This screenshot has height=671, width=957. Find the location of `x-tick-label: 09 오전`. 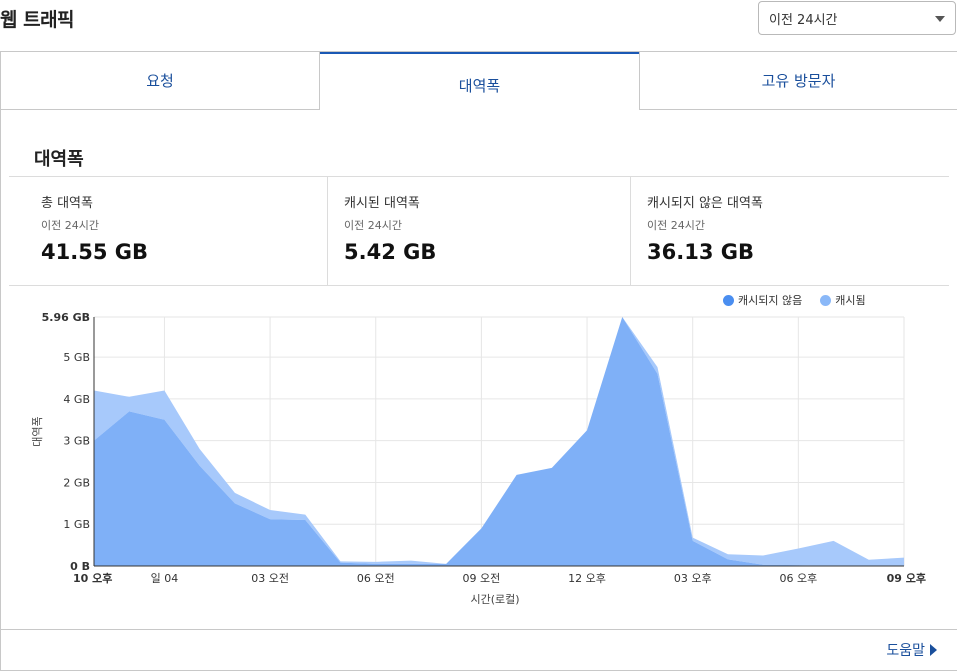

x-tick-label: 09 오전 is located at coordinates (482, 578).